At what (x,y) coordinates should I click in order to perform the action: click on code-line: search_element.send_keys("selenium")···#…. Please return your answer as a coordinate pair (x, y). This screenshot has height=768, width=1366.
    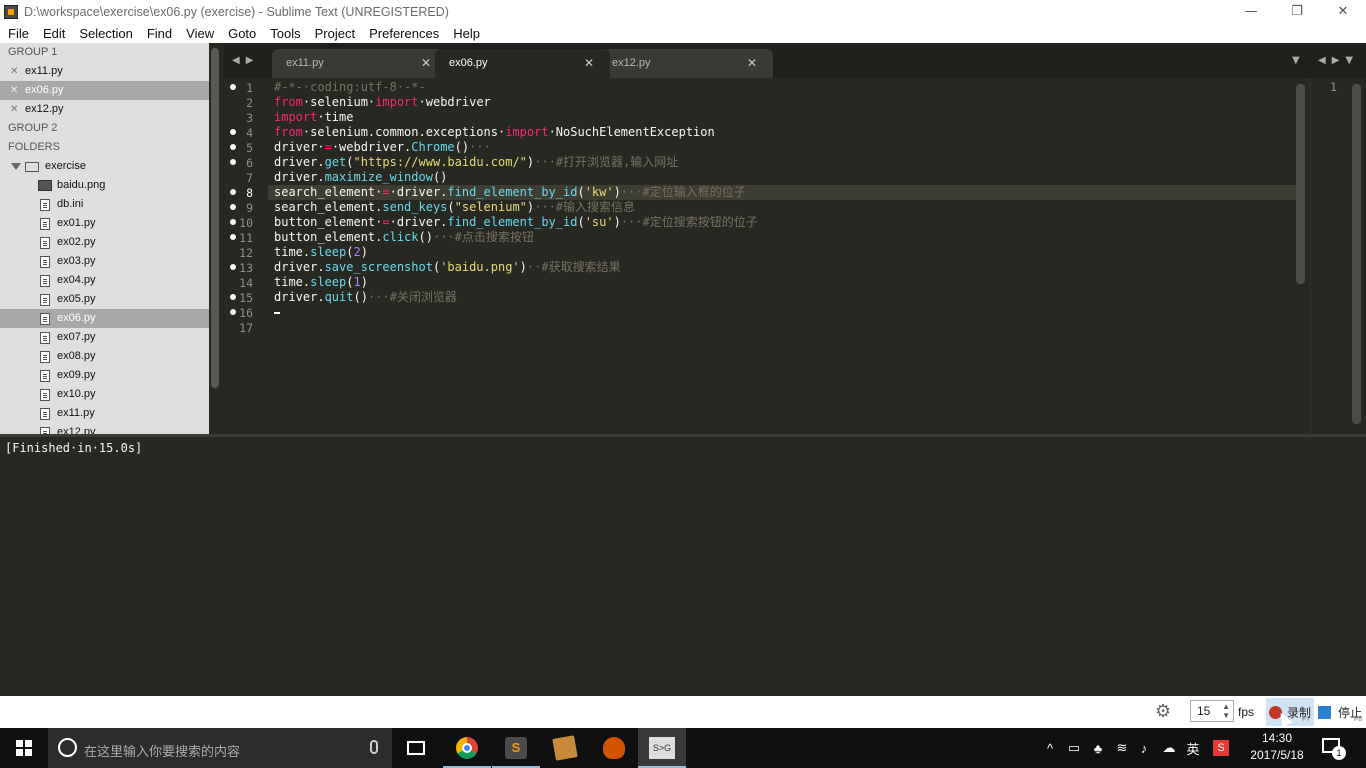
    Looking at the image, I should click on (454, 207).